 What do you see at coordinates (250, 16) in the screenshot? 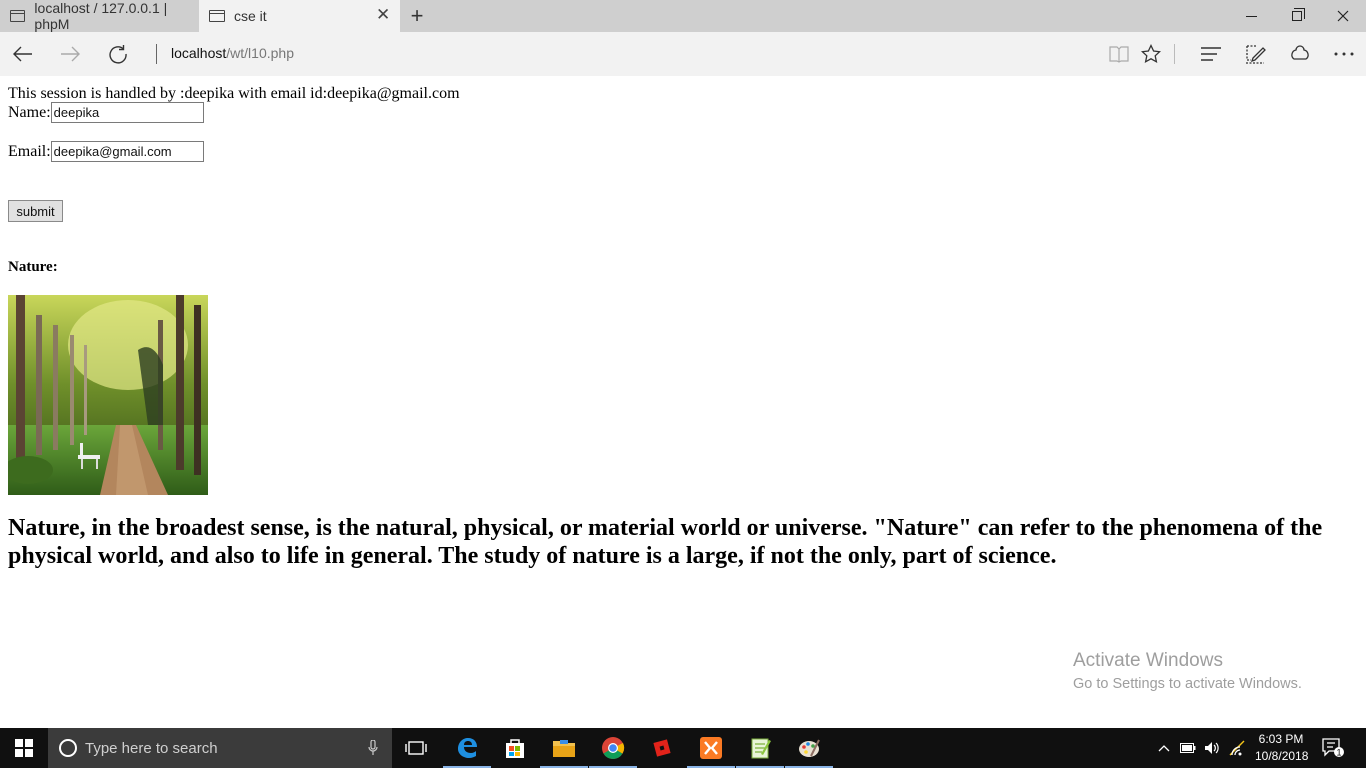
I see `tab-title: cse it` at bounding box center [250, 16].